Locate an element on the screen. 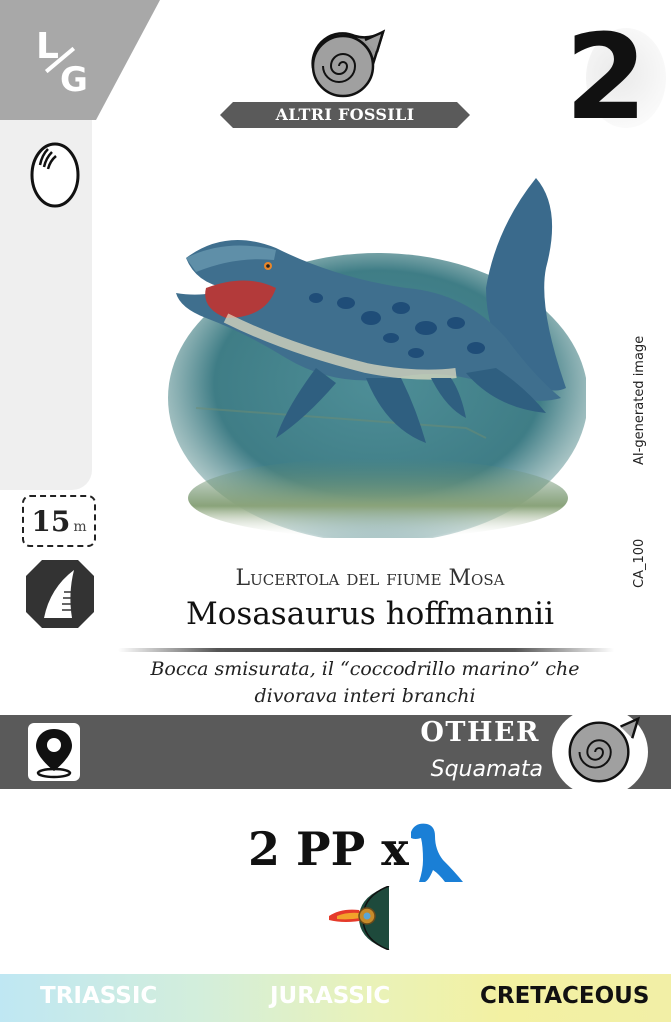  category-label: ALTRI FOSSILI is located at coordinates (345, 114).